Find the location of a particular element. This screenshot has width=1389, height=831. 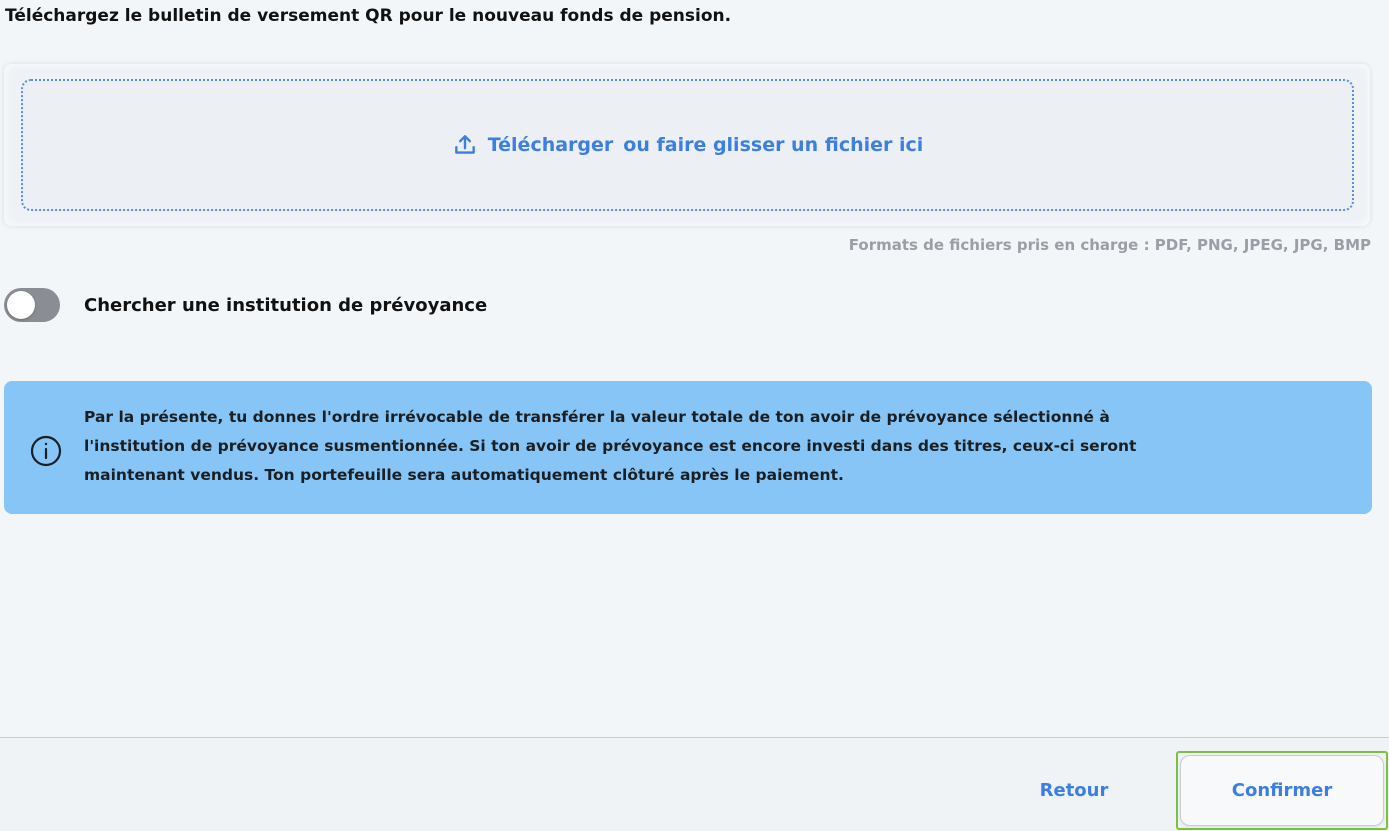

toggle-label: Chercher une institution de prévoyance is located at coordinates (286, 305).